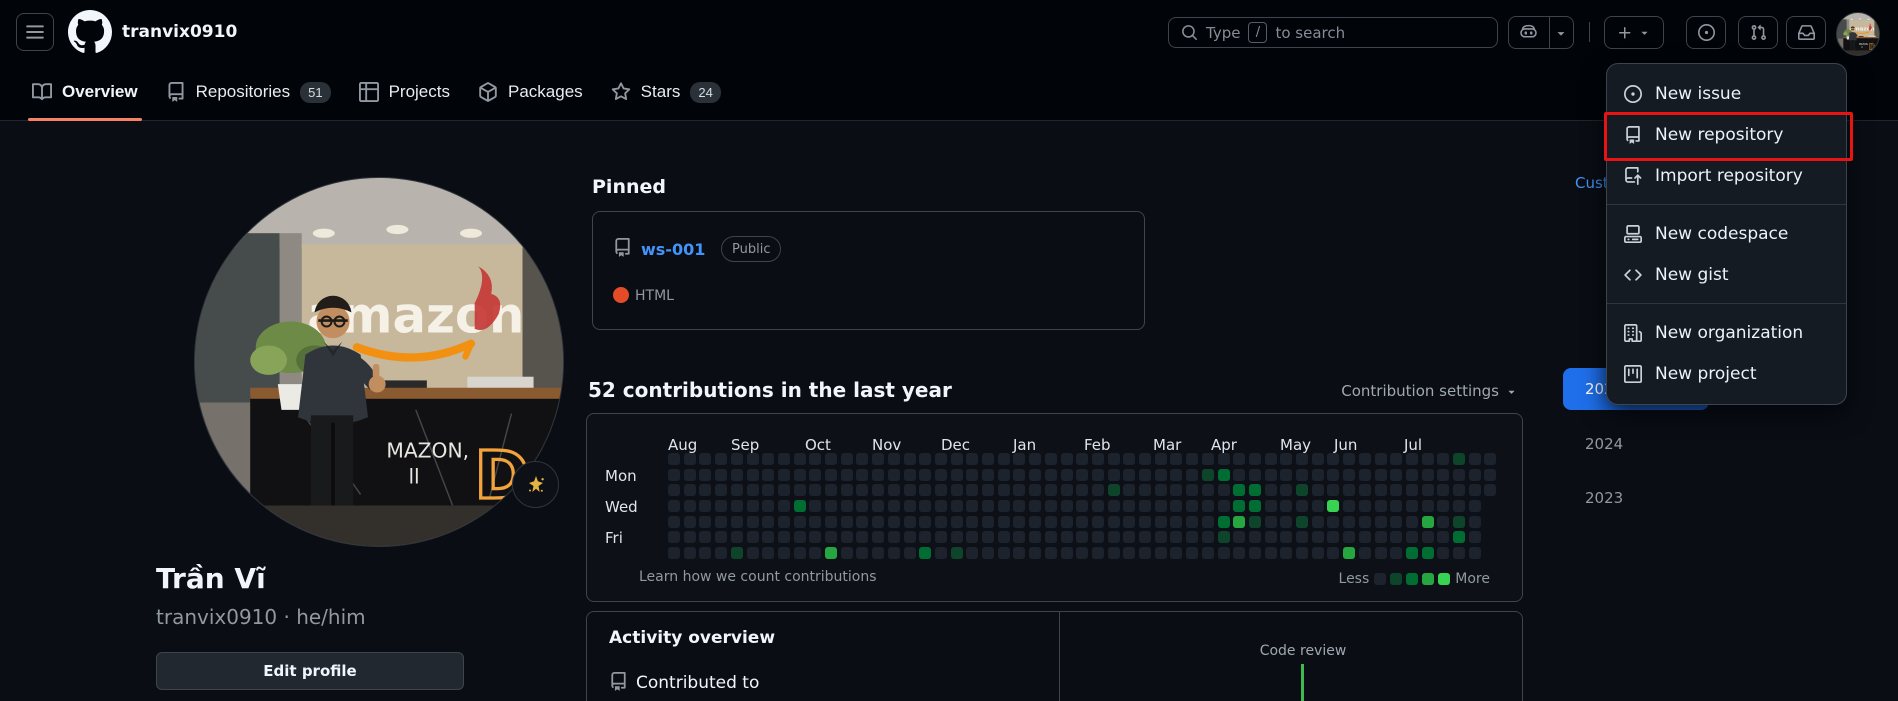 The height and width of the screenshot is (701, 1898). Describe the element at coordinates (1726, 332) in the screenshot. I see `menu-item-new-organization: New organization` at that location.